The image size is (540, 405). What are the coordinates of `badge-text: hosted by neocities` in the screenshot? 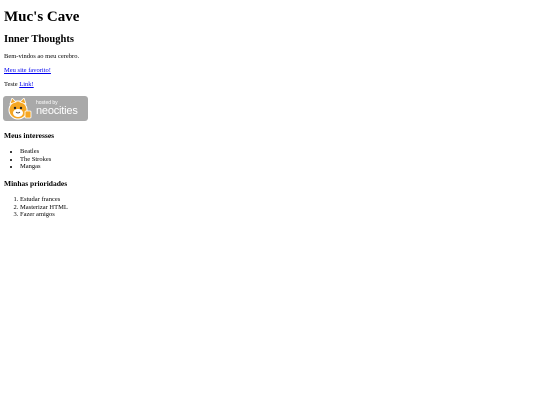 It's located at (57, 108).